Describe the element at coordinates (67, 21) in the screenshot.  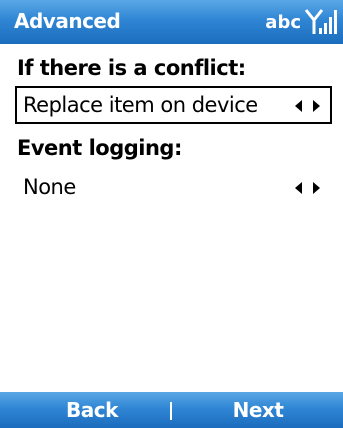
I see `page-title: Advanced` at that location.